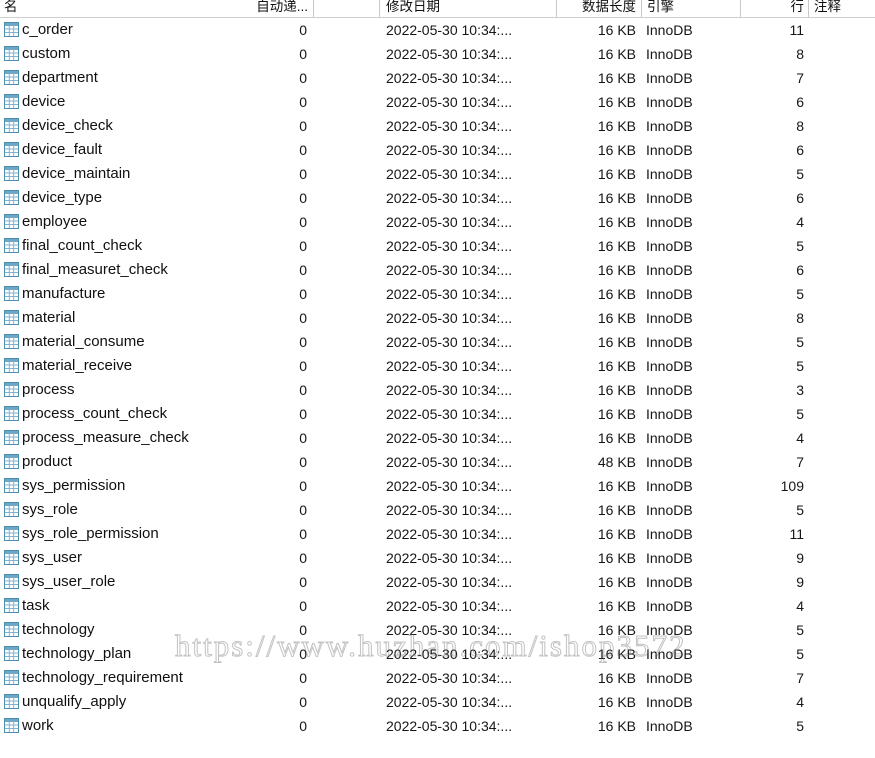  I want to click on column-header-rows: 行, so click(767, 8).